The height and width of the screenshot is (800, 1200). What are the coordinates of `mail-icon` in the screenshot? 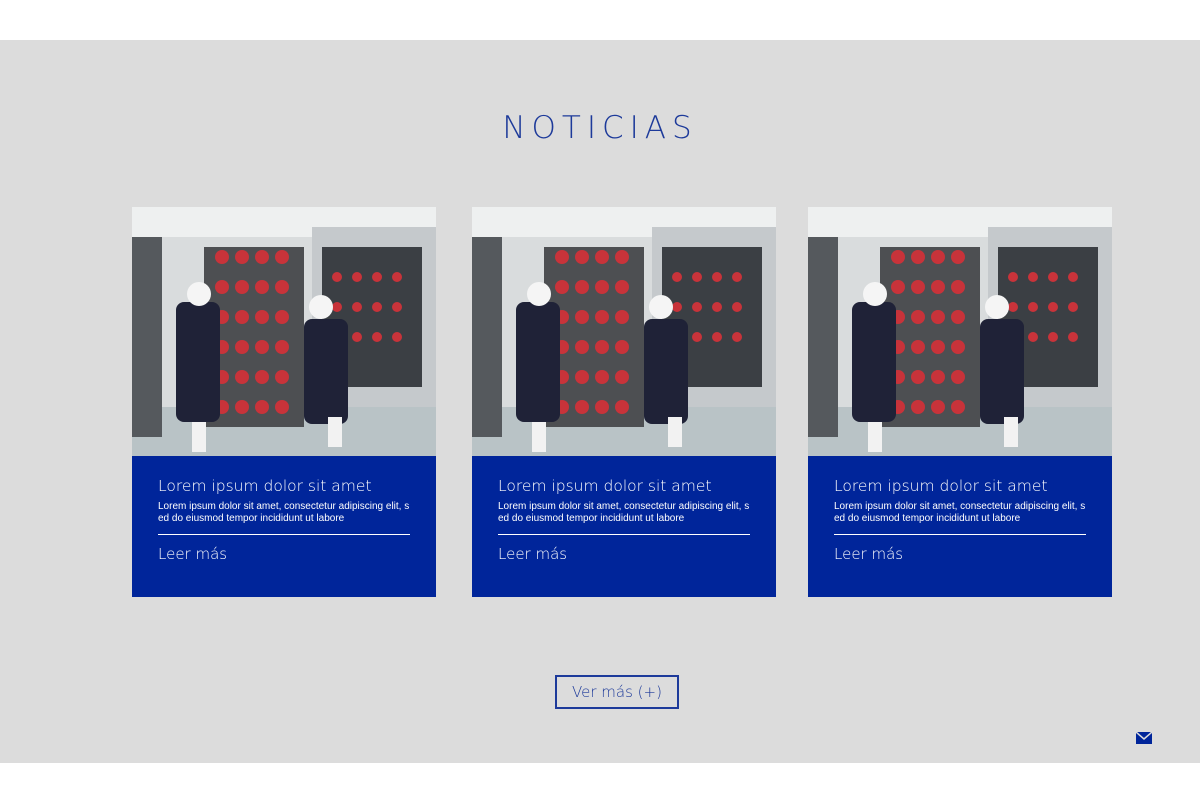 It's located at (1144, 737).